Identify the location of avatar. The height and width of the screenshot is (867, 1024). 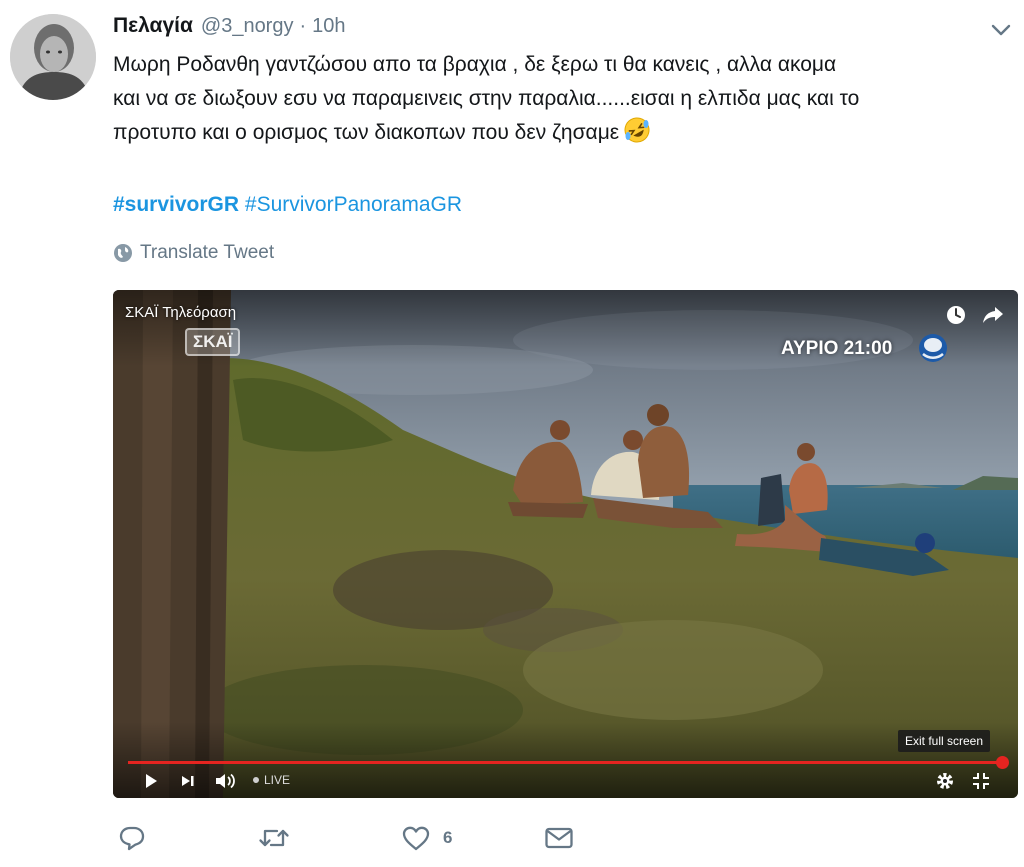
(53, 57).